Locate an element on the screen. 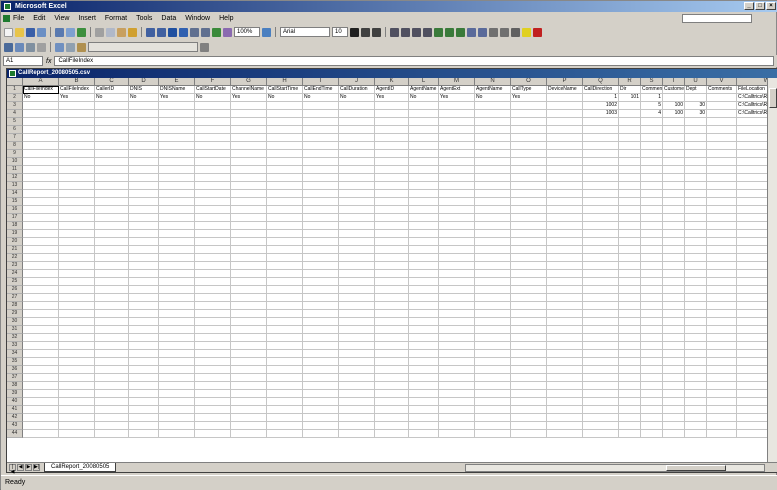 The height and width of the screenshot is (490, 777). merge-center-icon is located at coordinates (427, 32).